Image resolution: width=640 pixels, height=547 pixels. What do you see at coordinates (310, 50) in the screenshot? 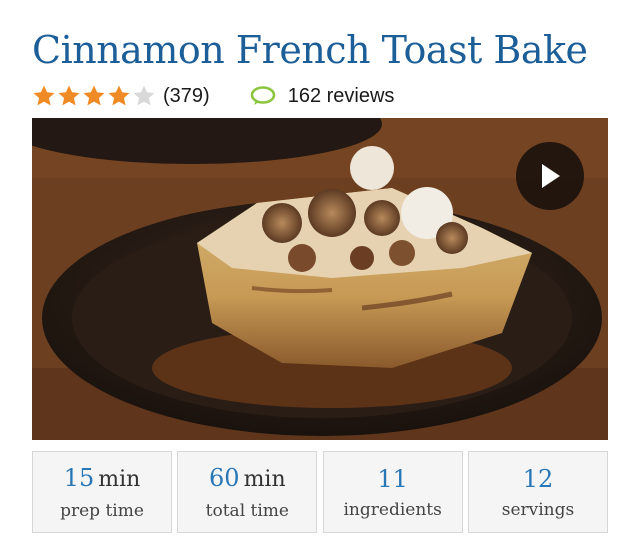
I see `recipe-title: Cinnamon French Toast Bake` at bounding box center [310, 50].